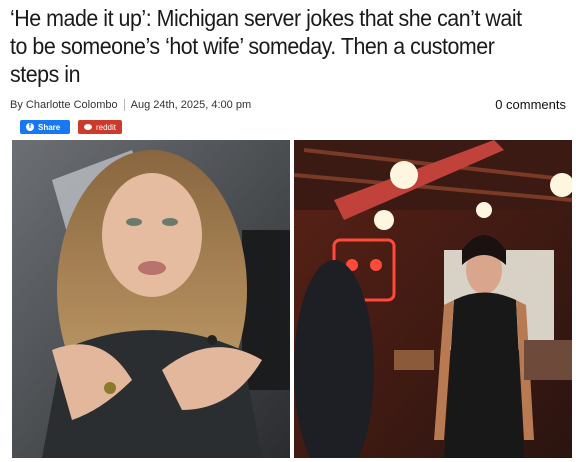  Describe the element at coordinates (71, 127) in the screenshot. I see `share-buttons: f Share reddit` at that location.